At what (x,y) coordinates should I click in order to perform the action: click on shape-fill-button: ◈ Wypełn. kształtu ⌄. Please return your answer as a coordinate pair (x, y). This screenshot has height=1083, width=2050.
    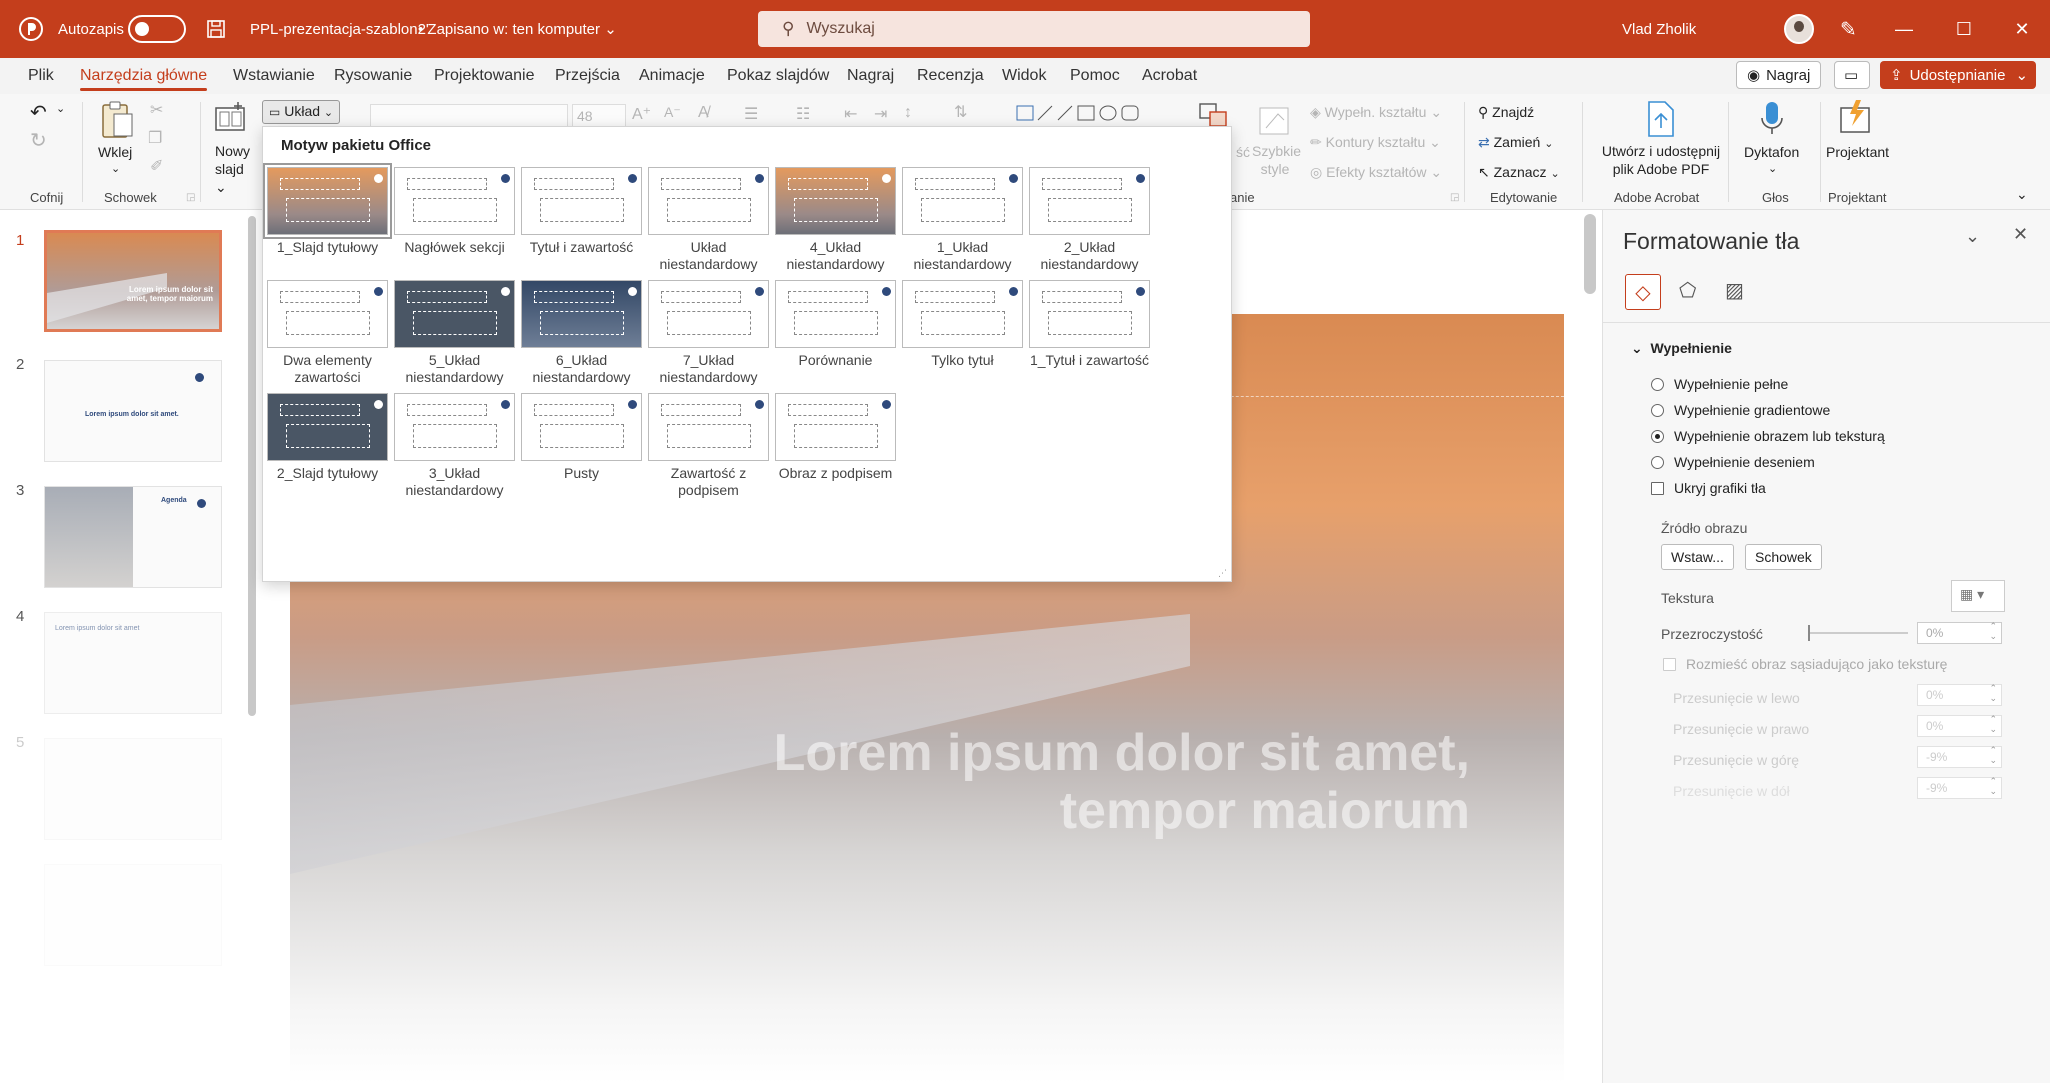
    Looking at the image, I should click on (1376, 112).